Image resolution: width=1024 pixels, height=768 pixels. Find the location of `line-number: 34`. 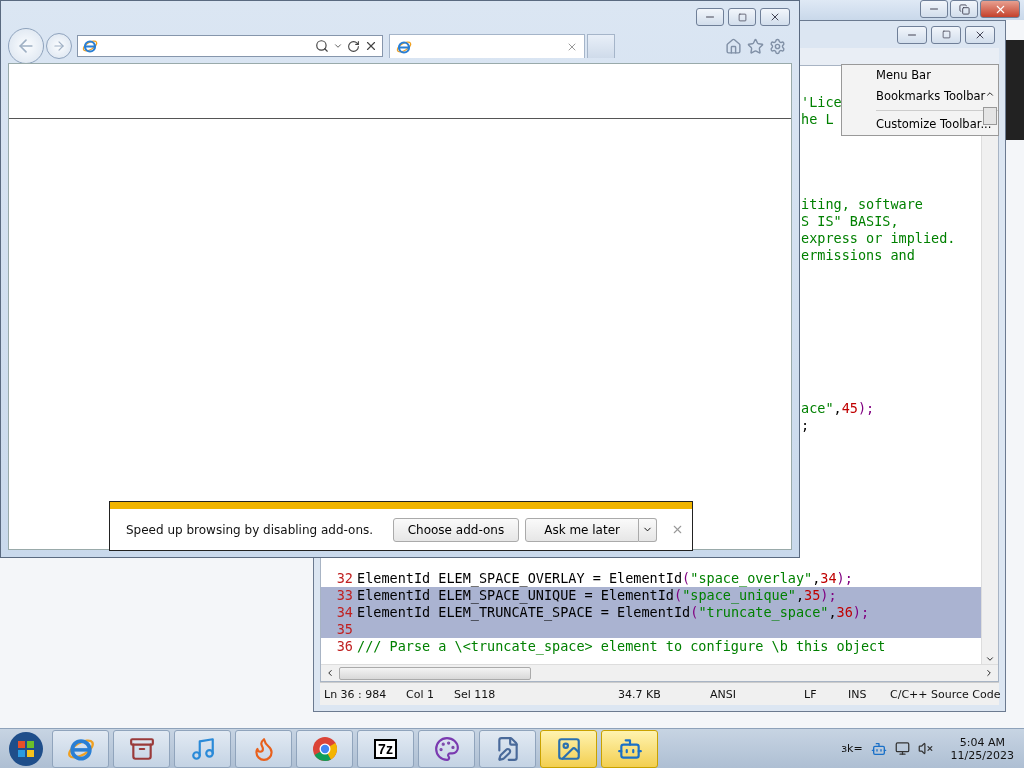

line-number: 34 is located at coordinates (344, 612).